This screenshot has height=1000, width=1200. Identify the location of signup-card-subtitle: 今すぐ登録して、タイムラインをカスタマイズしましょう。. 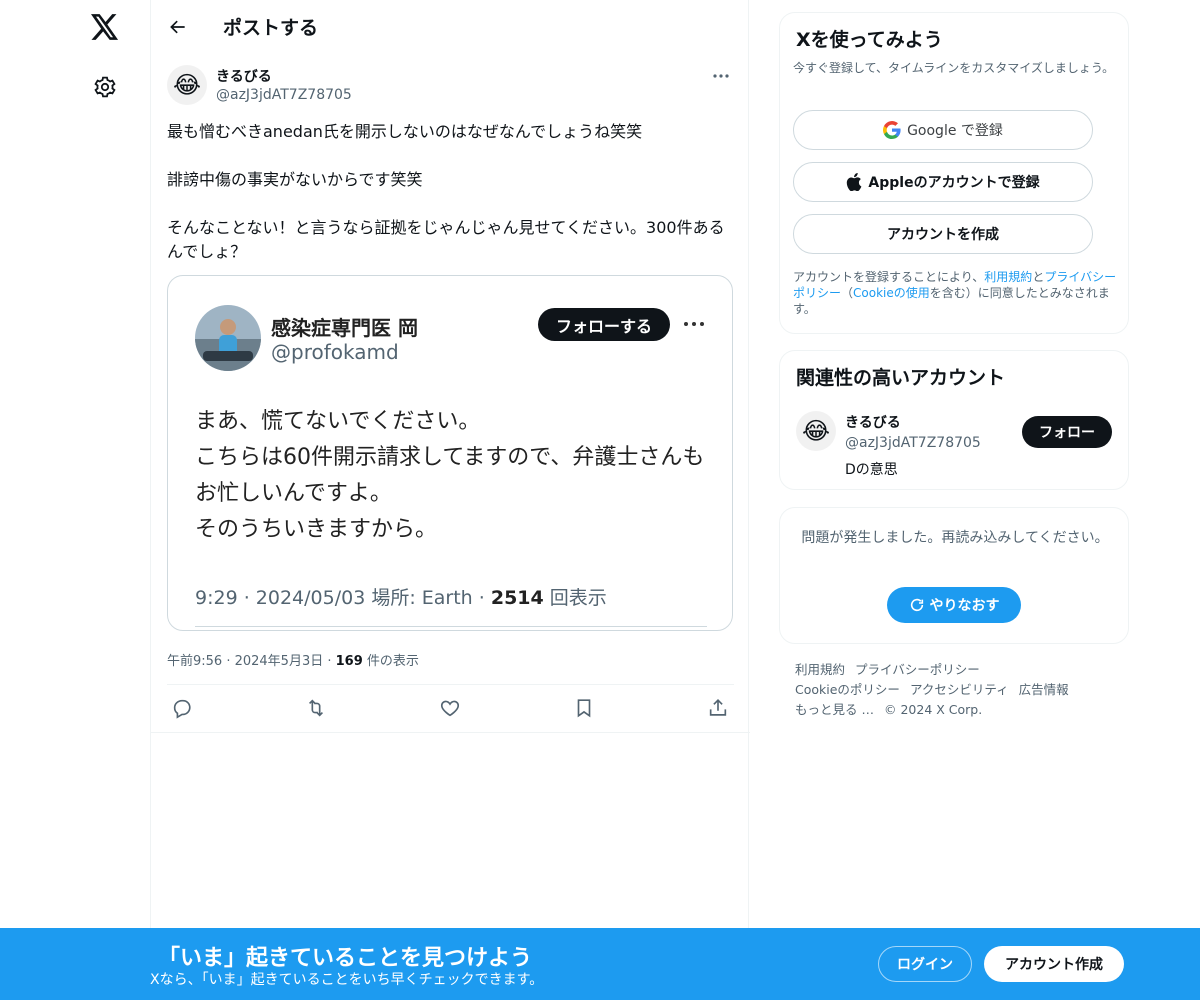
(954, 68).